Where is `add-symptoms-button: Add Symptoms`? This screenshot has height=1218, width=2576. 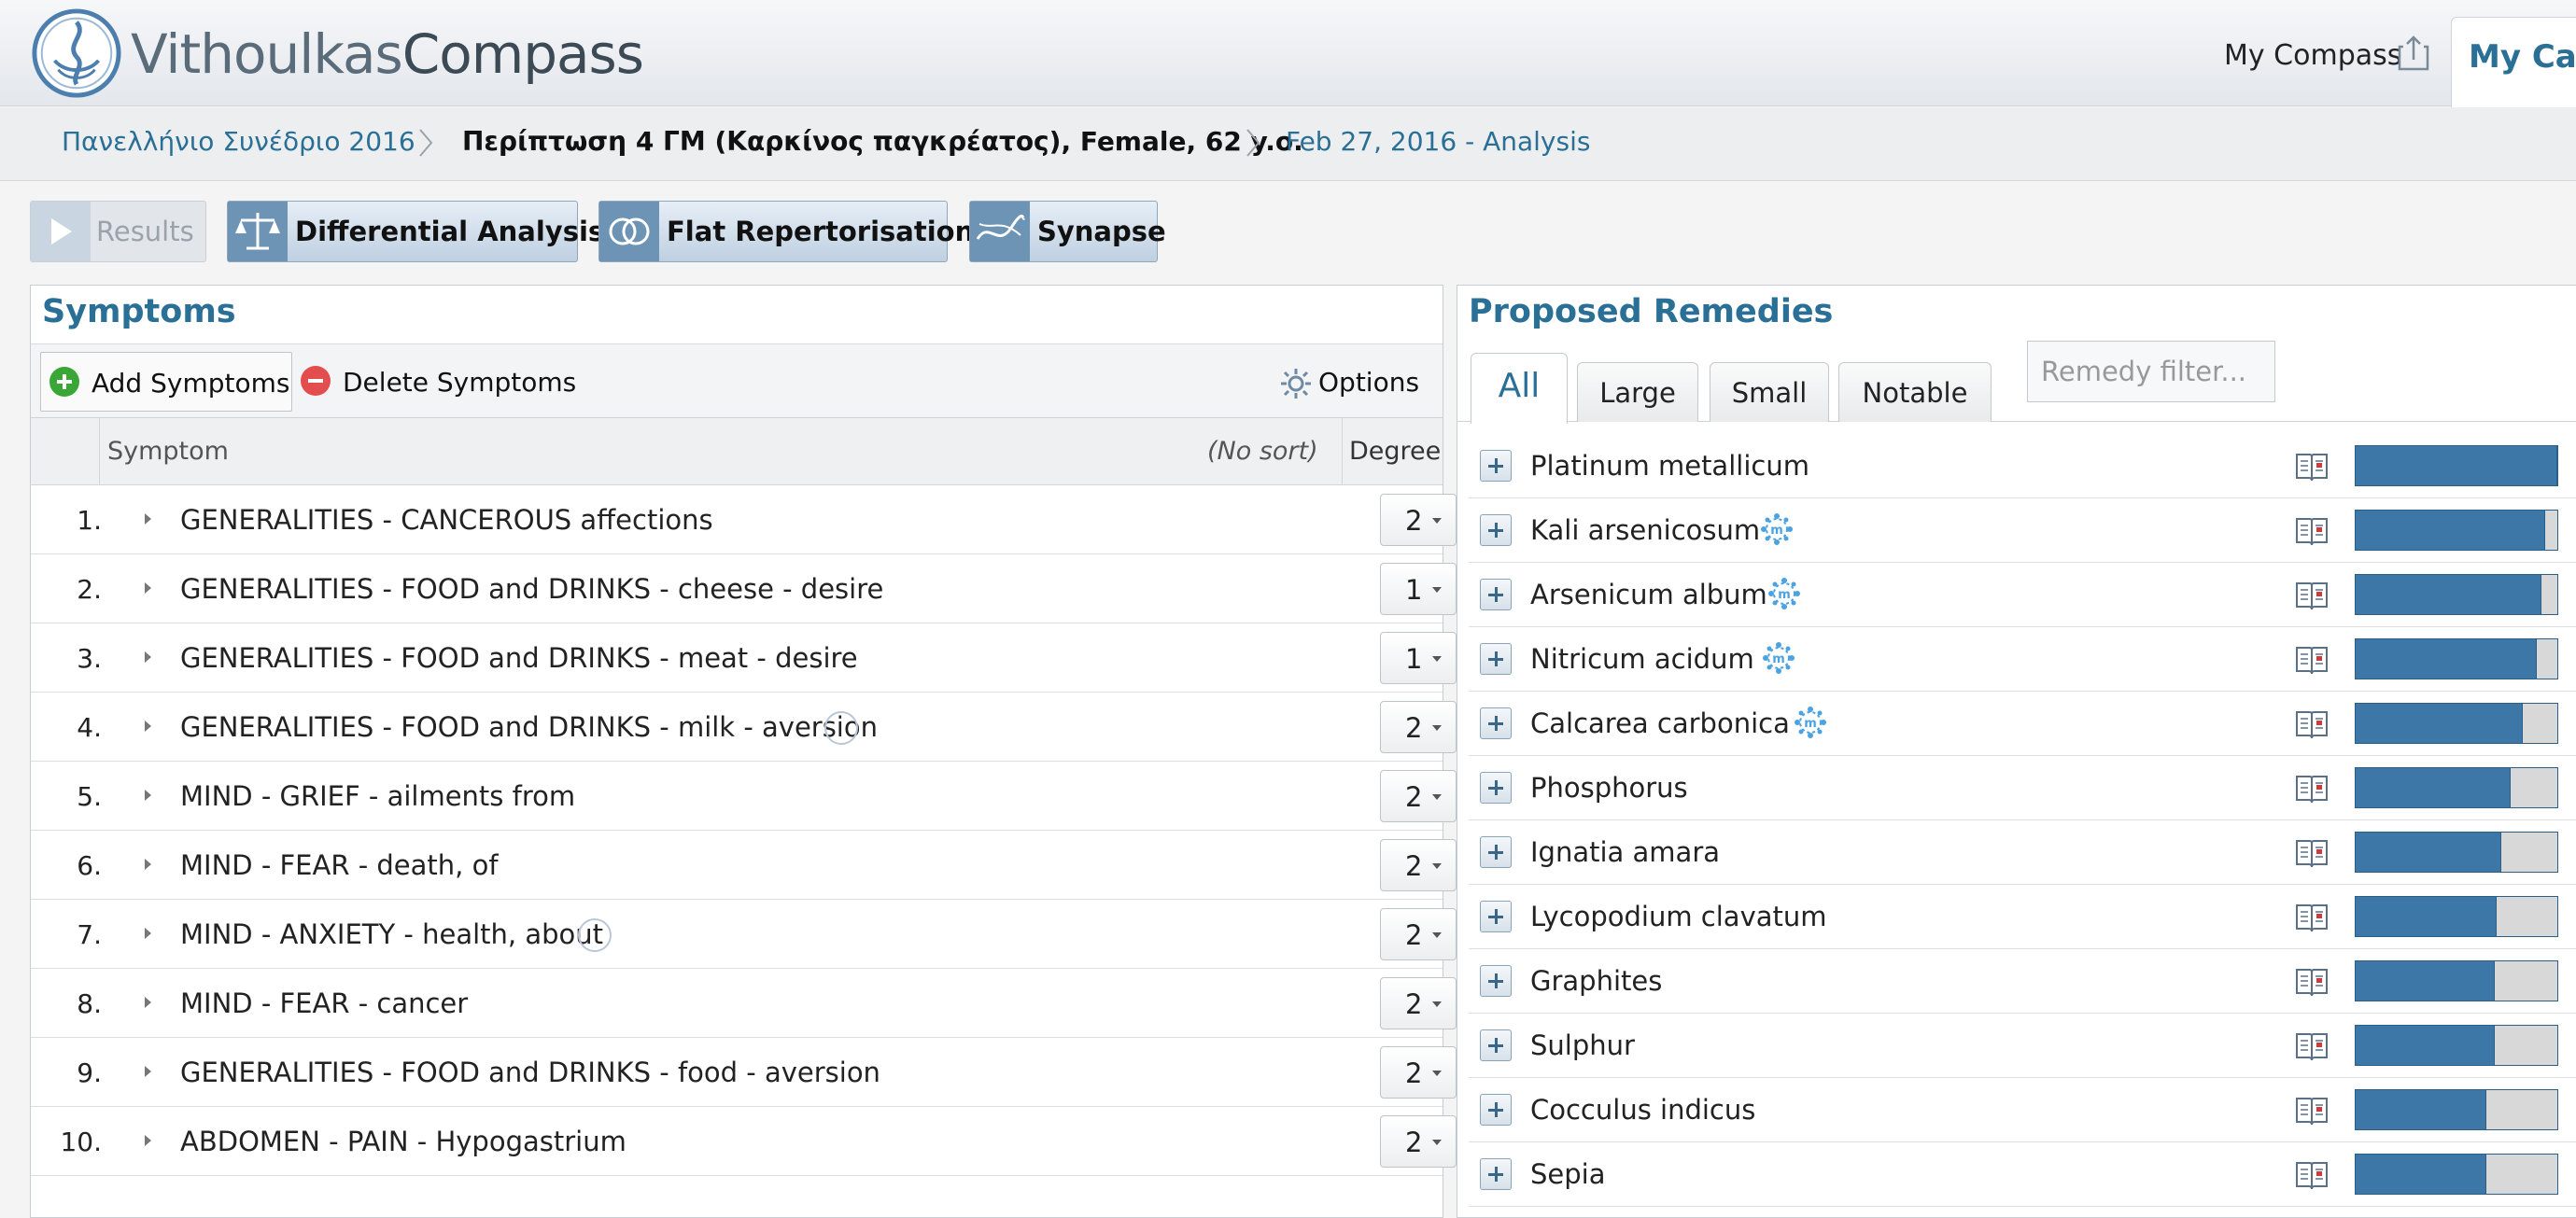
add-symptoms-button: Add Symptoms is located at coordinates (166, 382).